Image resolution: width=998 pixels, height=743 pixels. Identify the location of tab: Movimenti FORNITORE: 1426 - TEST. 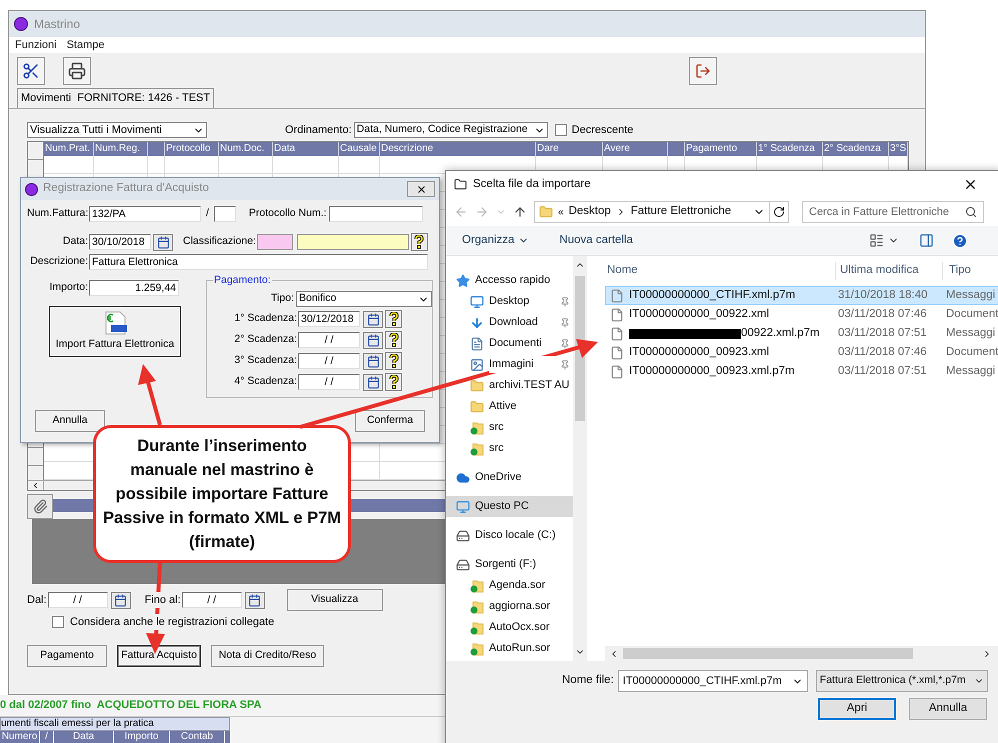
(115, 98).